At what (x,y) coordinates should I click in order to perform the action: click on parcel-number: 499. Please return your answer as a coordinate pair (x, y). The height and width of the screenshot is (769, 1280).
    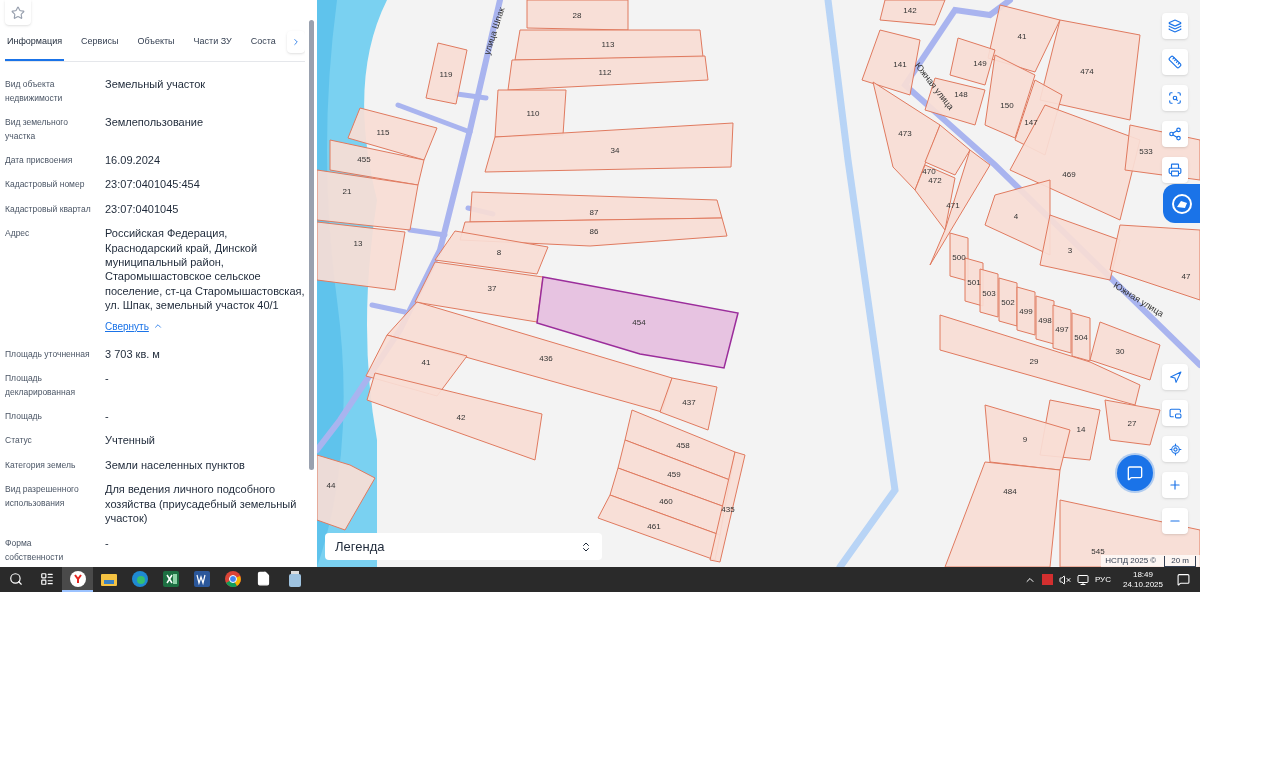
    Looking at the image, I should click on (1026, 311).